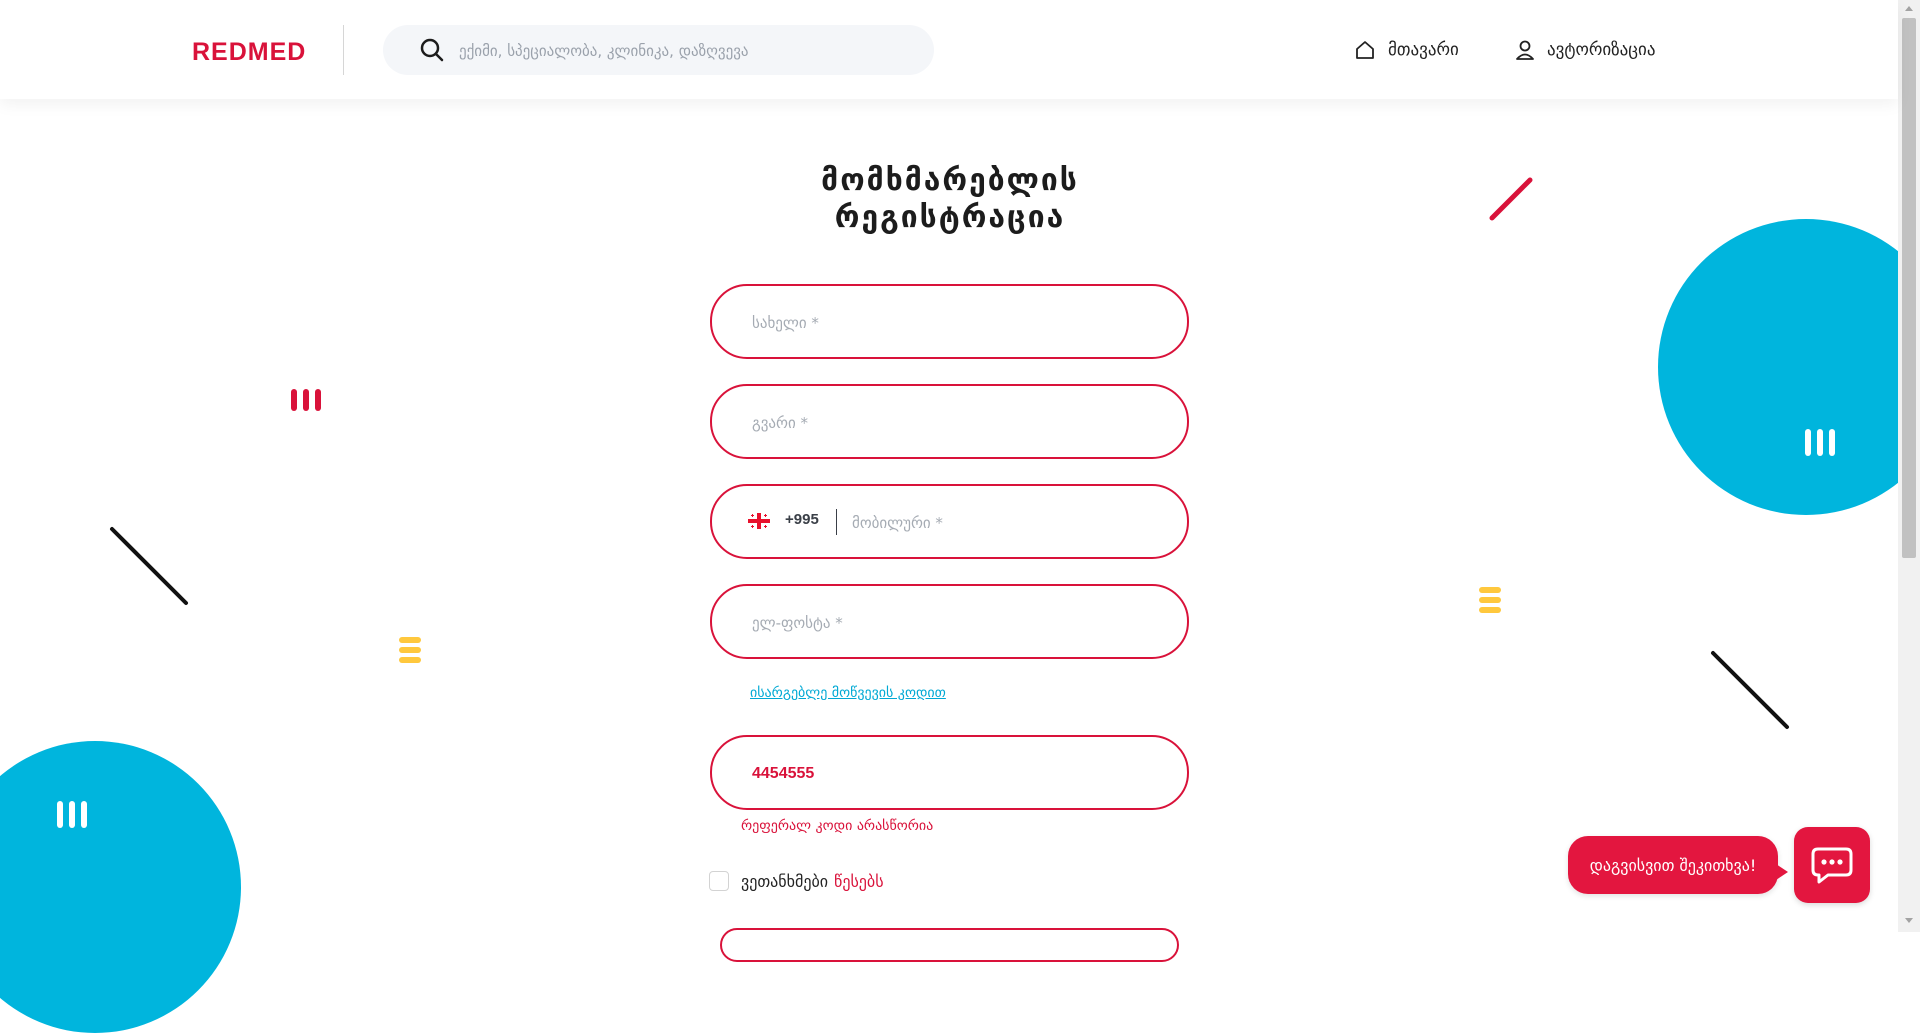  I want to click on decor-blue-circle-left, so click(120, 887).